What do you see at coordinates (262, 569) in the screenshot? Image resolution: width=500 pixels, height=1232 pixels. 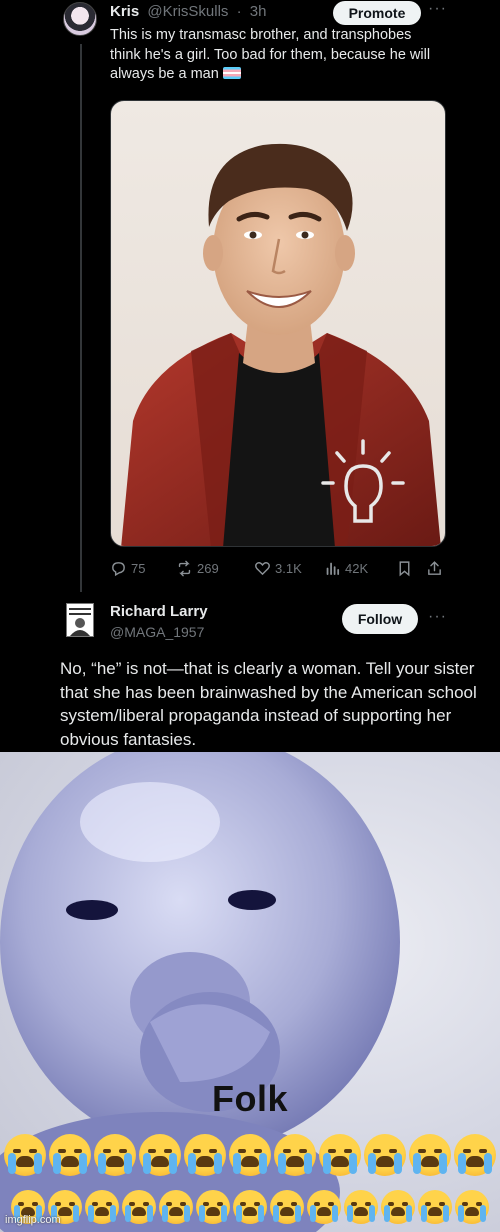 I see `heart-icon` at bounding box center [262, 569].